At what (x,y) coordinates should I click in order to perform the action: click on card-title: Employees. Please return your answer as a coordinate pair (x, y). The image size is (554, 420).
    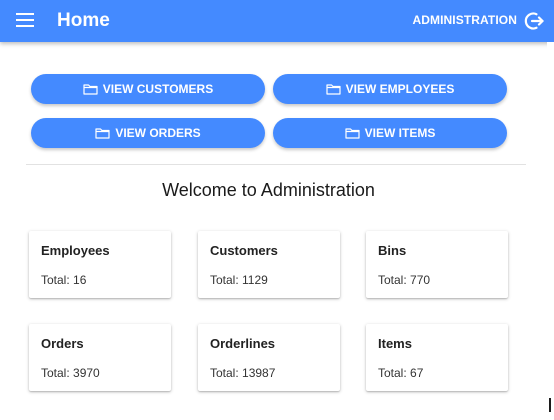
    Looking at the image, I should click on (75, 250).